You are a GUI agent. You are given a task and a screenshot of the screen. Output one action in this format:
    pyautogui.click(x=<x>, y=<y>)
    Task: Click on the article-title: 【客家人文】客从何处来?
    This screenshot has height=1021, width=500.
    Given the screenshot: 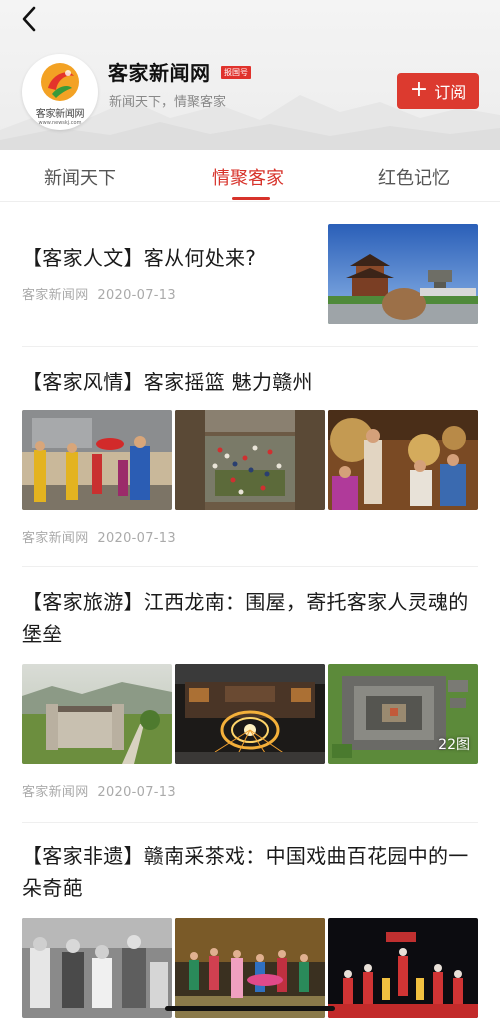 What is the action you would take?
    pyautogui.click(x=139, y=258)
    